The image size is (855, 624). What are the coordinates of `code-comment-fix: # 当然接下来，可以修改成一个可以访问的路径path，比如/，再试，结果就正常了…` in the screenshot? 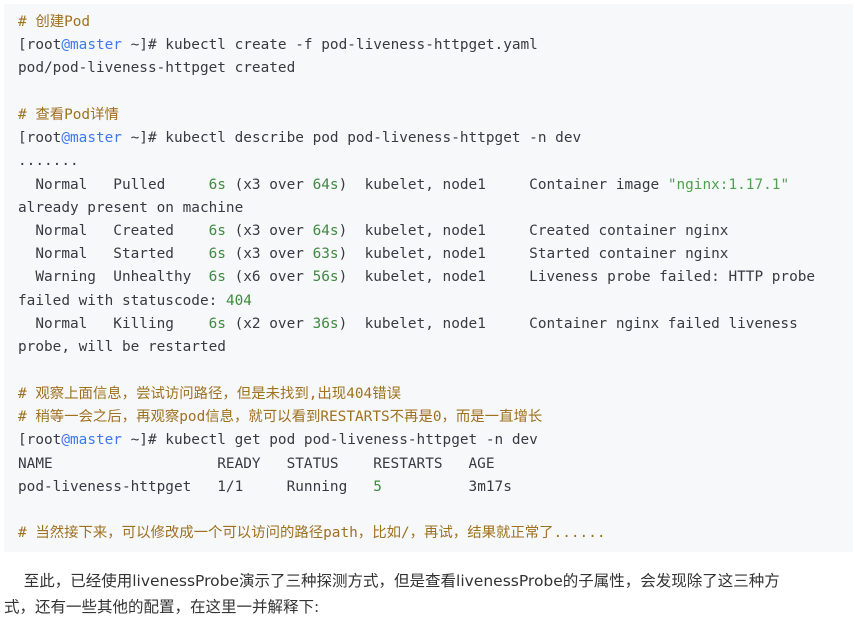 It's located at (312, 533).